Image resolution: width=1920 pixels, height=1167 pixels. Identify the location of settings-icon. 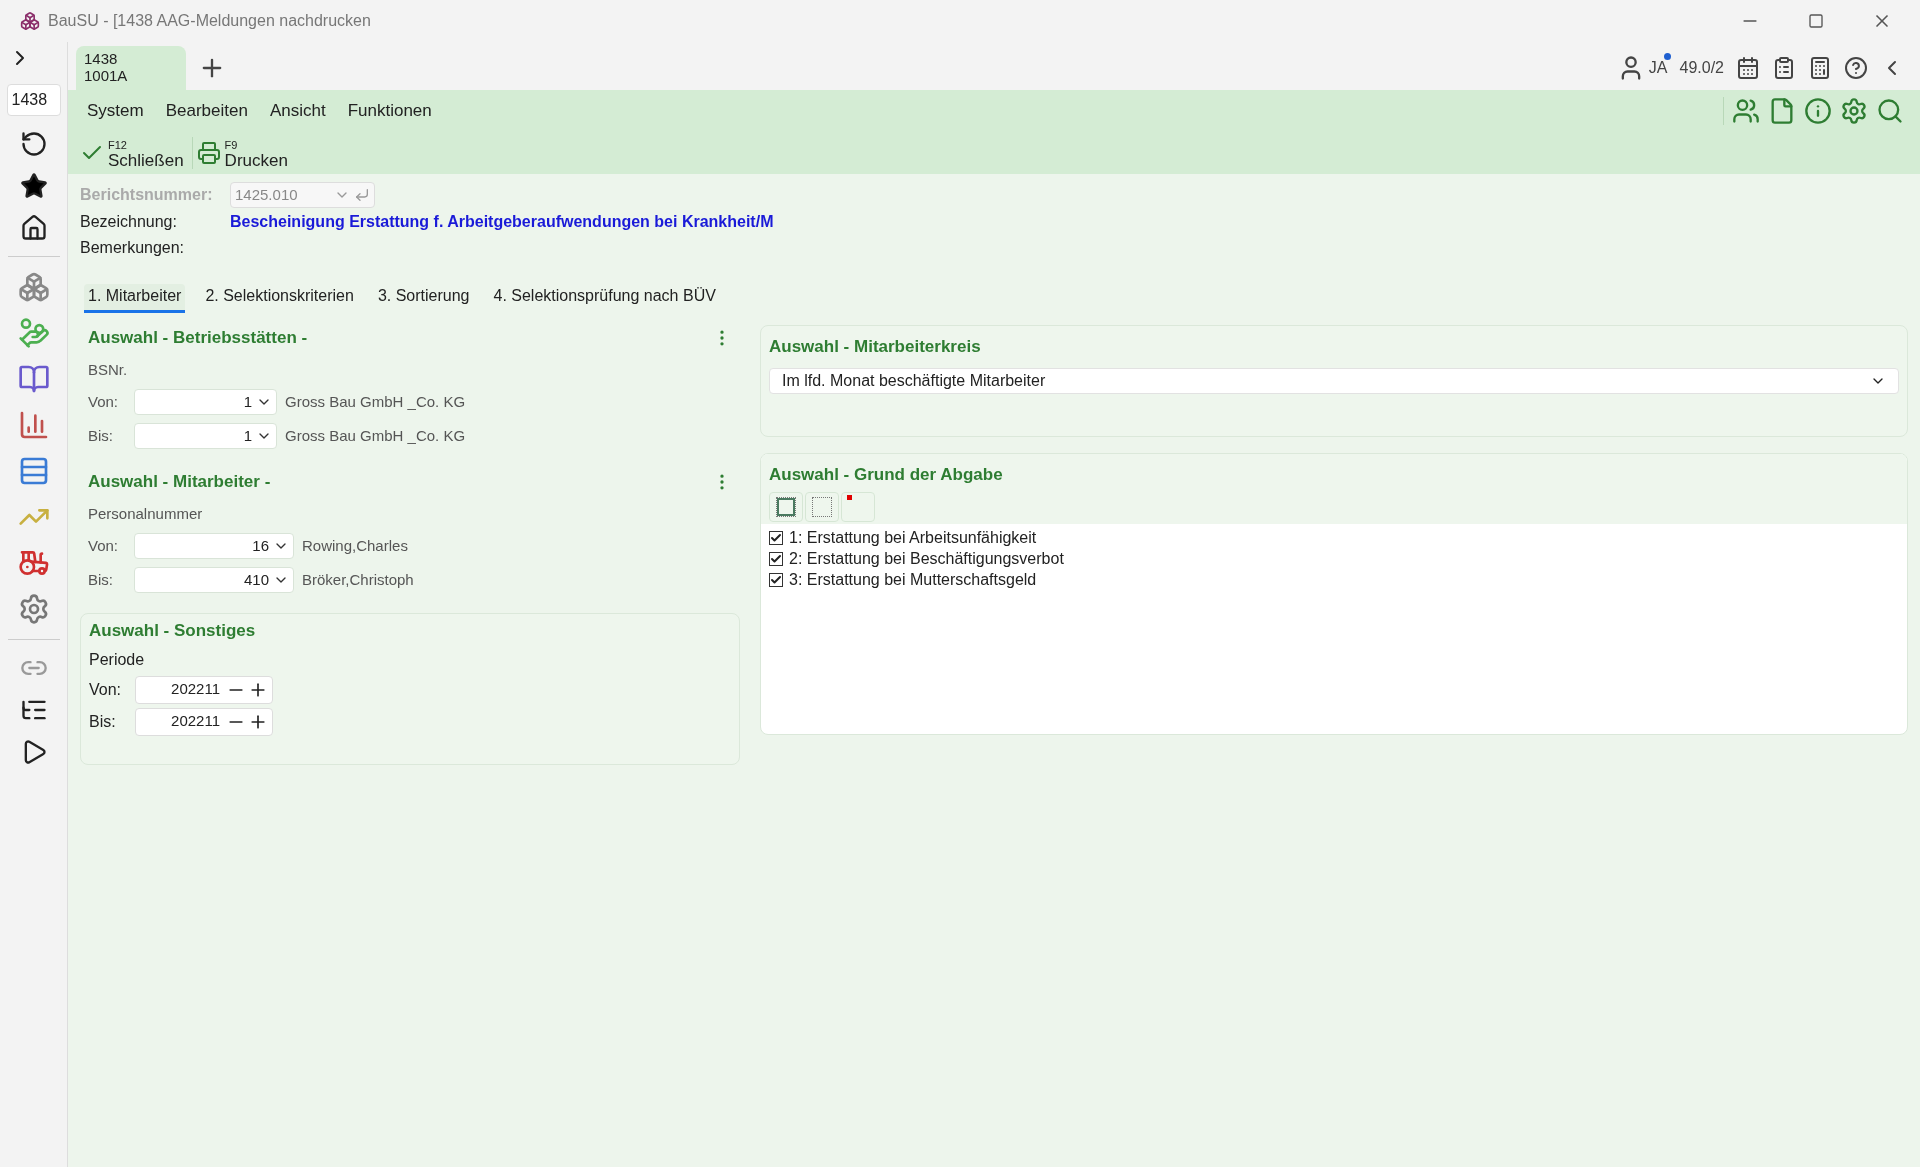
(1854, 111).